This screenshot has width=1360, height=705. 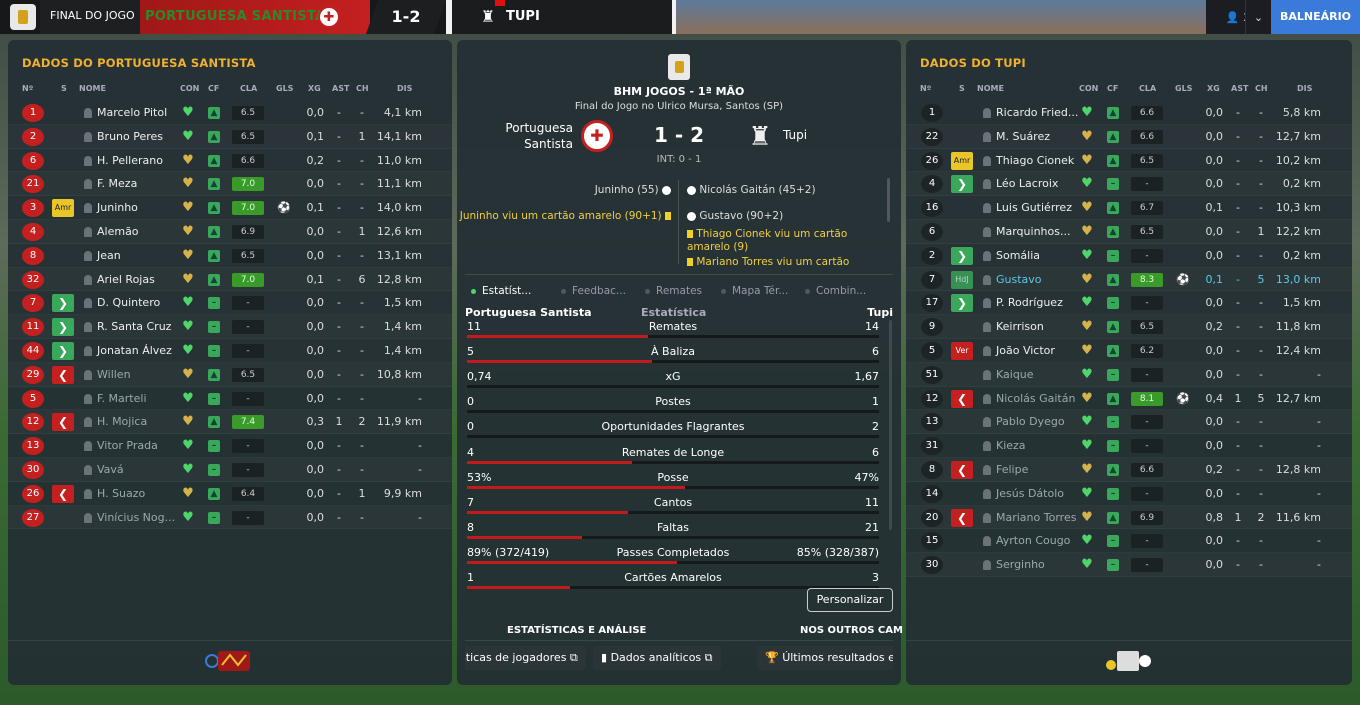 What do you see at coordinates (127, 446) in the screenshot?
I see `player-name: Vitor Prada` at bounding box center [127, 446].